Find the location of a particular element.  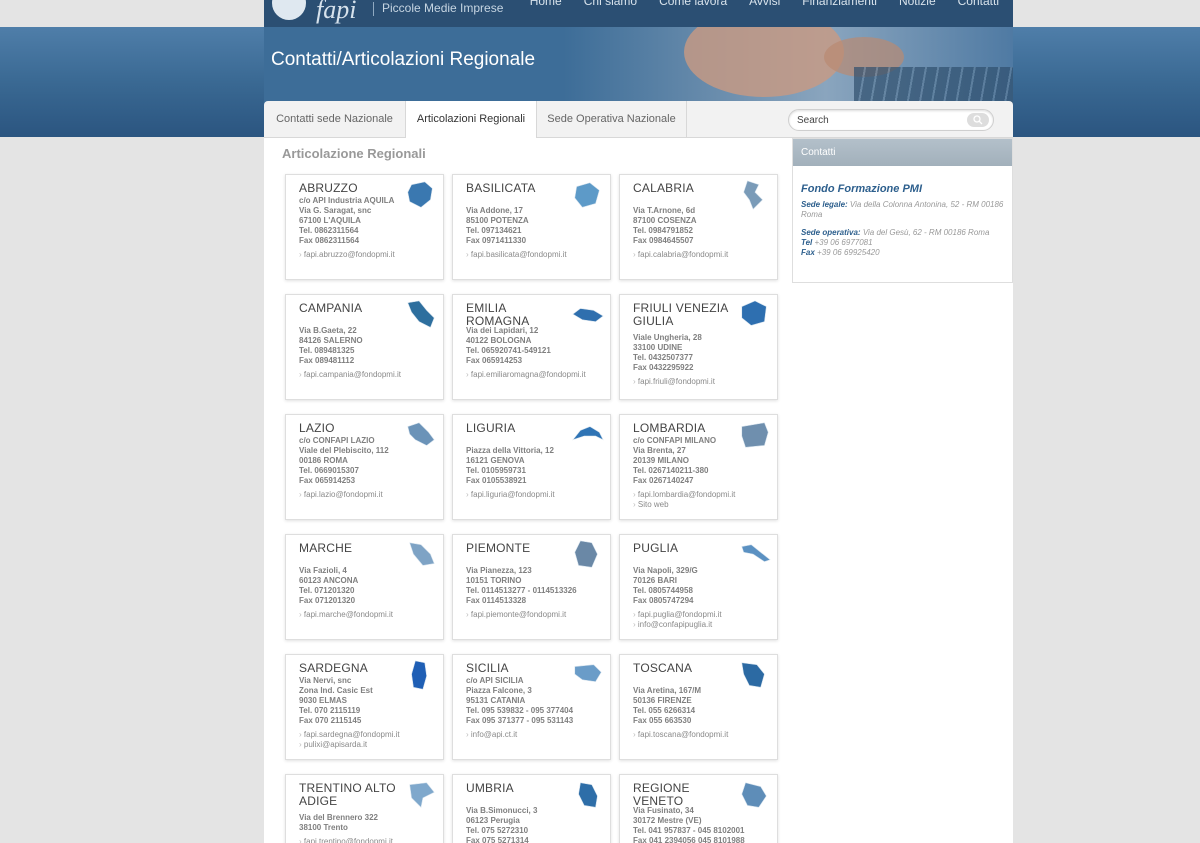

region-email-link: fapi.trentino@fondopmi.it is located at coordinates (346, 840).